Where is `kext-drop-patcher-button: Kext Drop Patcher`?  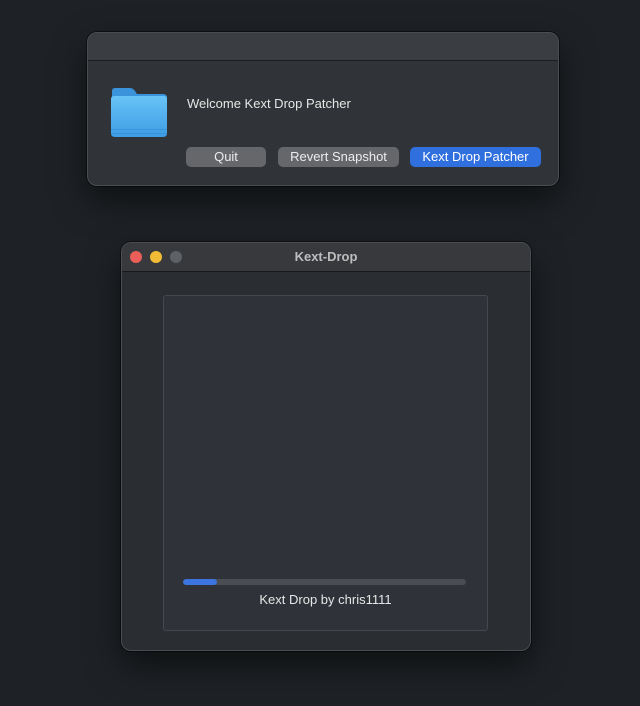
kext-drop-patcher-button: Kext Drop Patcher is located at coordinates (475, 157).